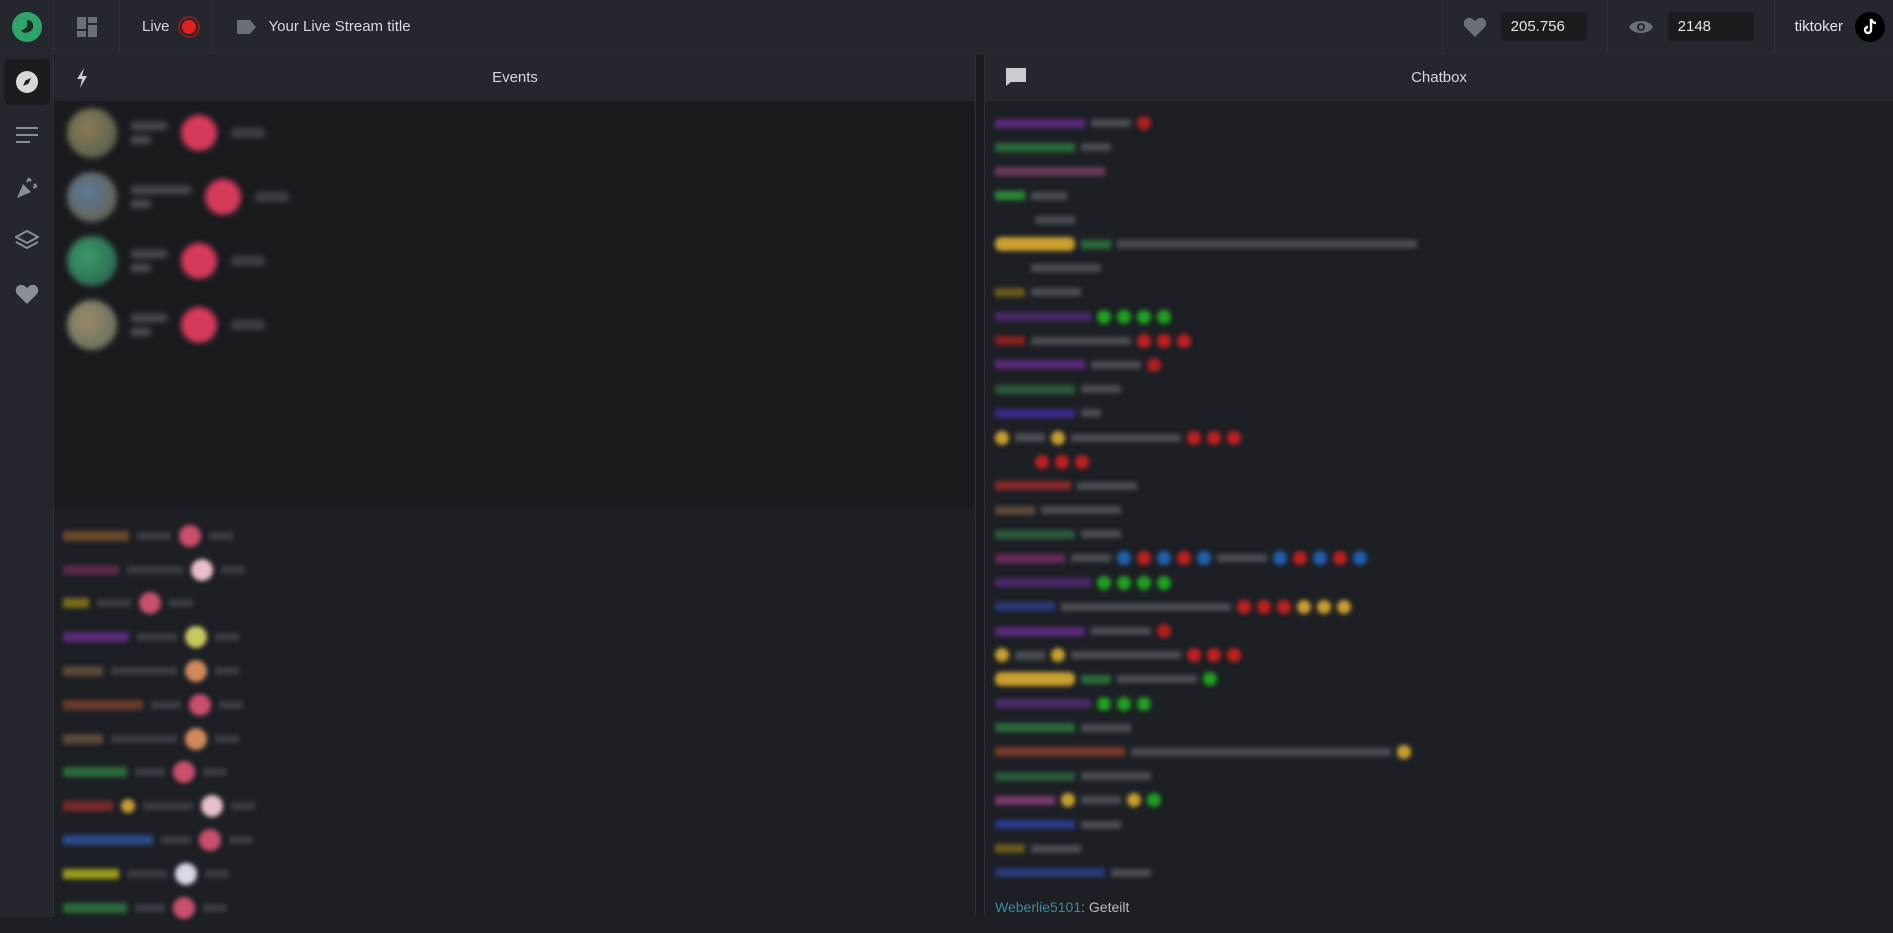 This screenshot has width=1893, height=933. I want to click on likes-count: 205.756, so click(1543, 26).